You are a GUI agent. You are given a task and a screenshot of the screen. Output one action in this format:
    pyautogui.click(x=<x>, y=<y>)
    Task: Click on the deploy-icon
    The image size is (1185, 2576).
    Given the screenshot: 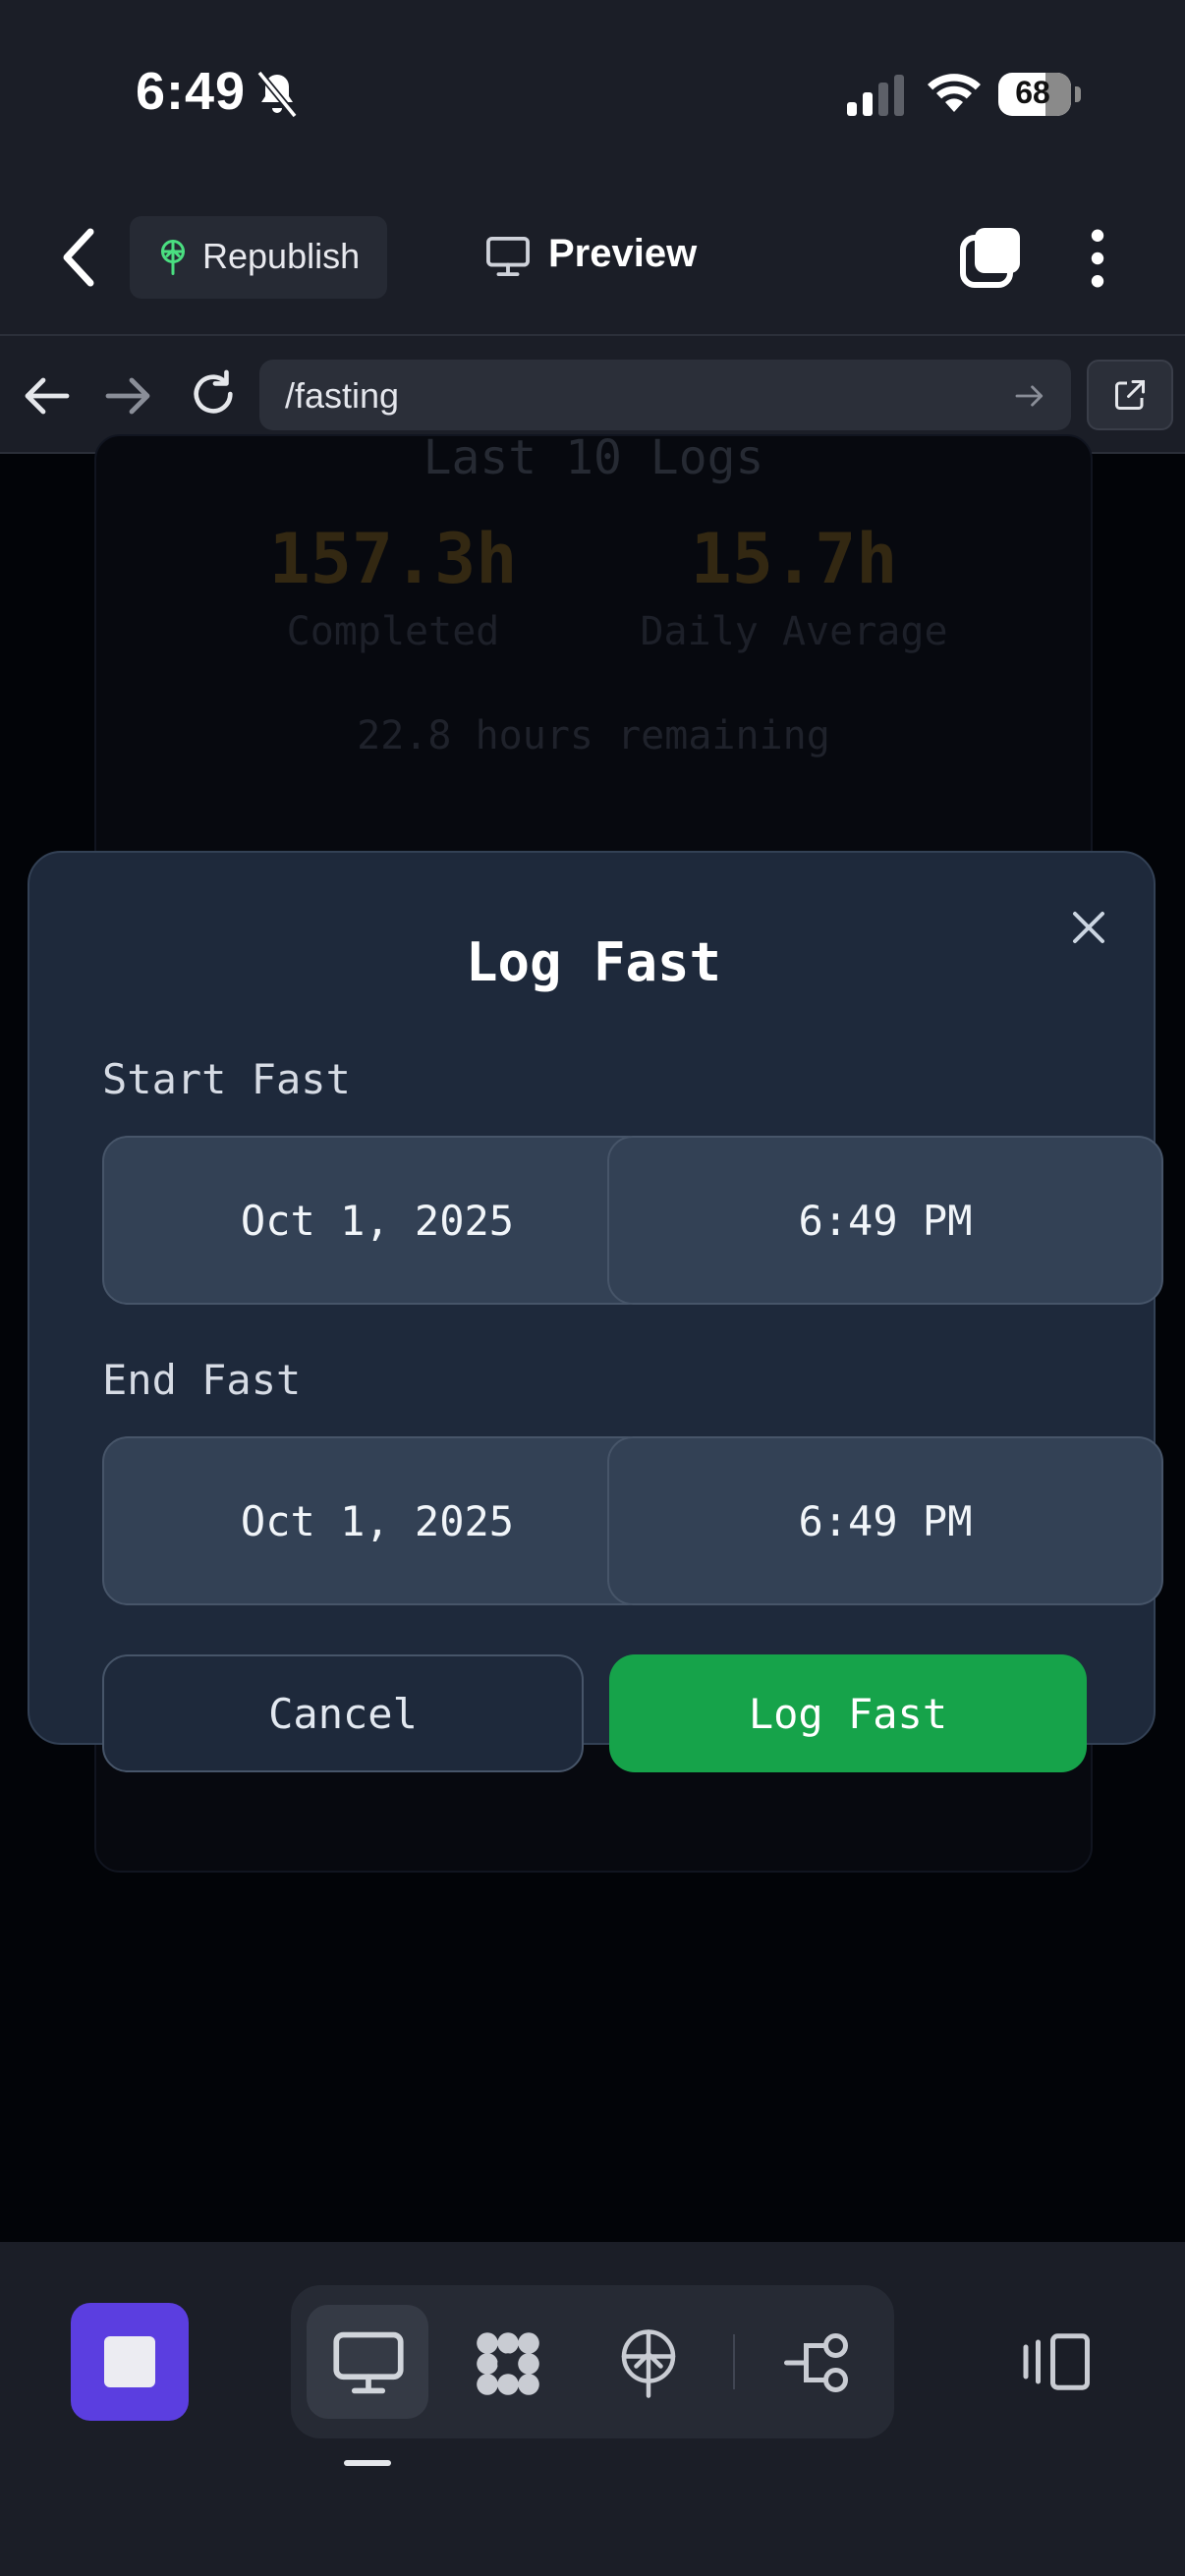 What is the action you would take?
    pyautogui.click(x=649, y=2363)
    